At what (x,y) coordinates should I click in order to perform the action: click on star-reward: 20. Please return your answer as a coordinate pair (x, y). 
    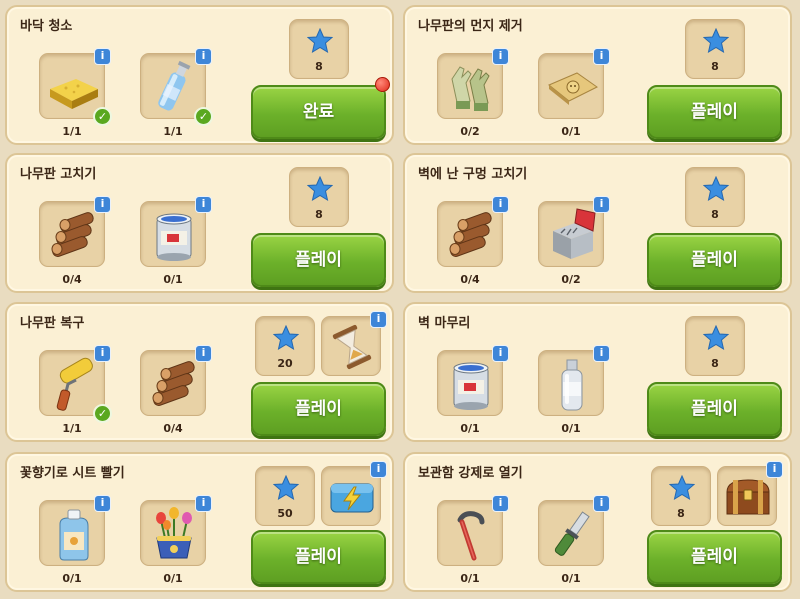
    Looking at the image, I should click on (285, 346).